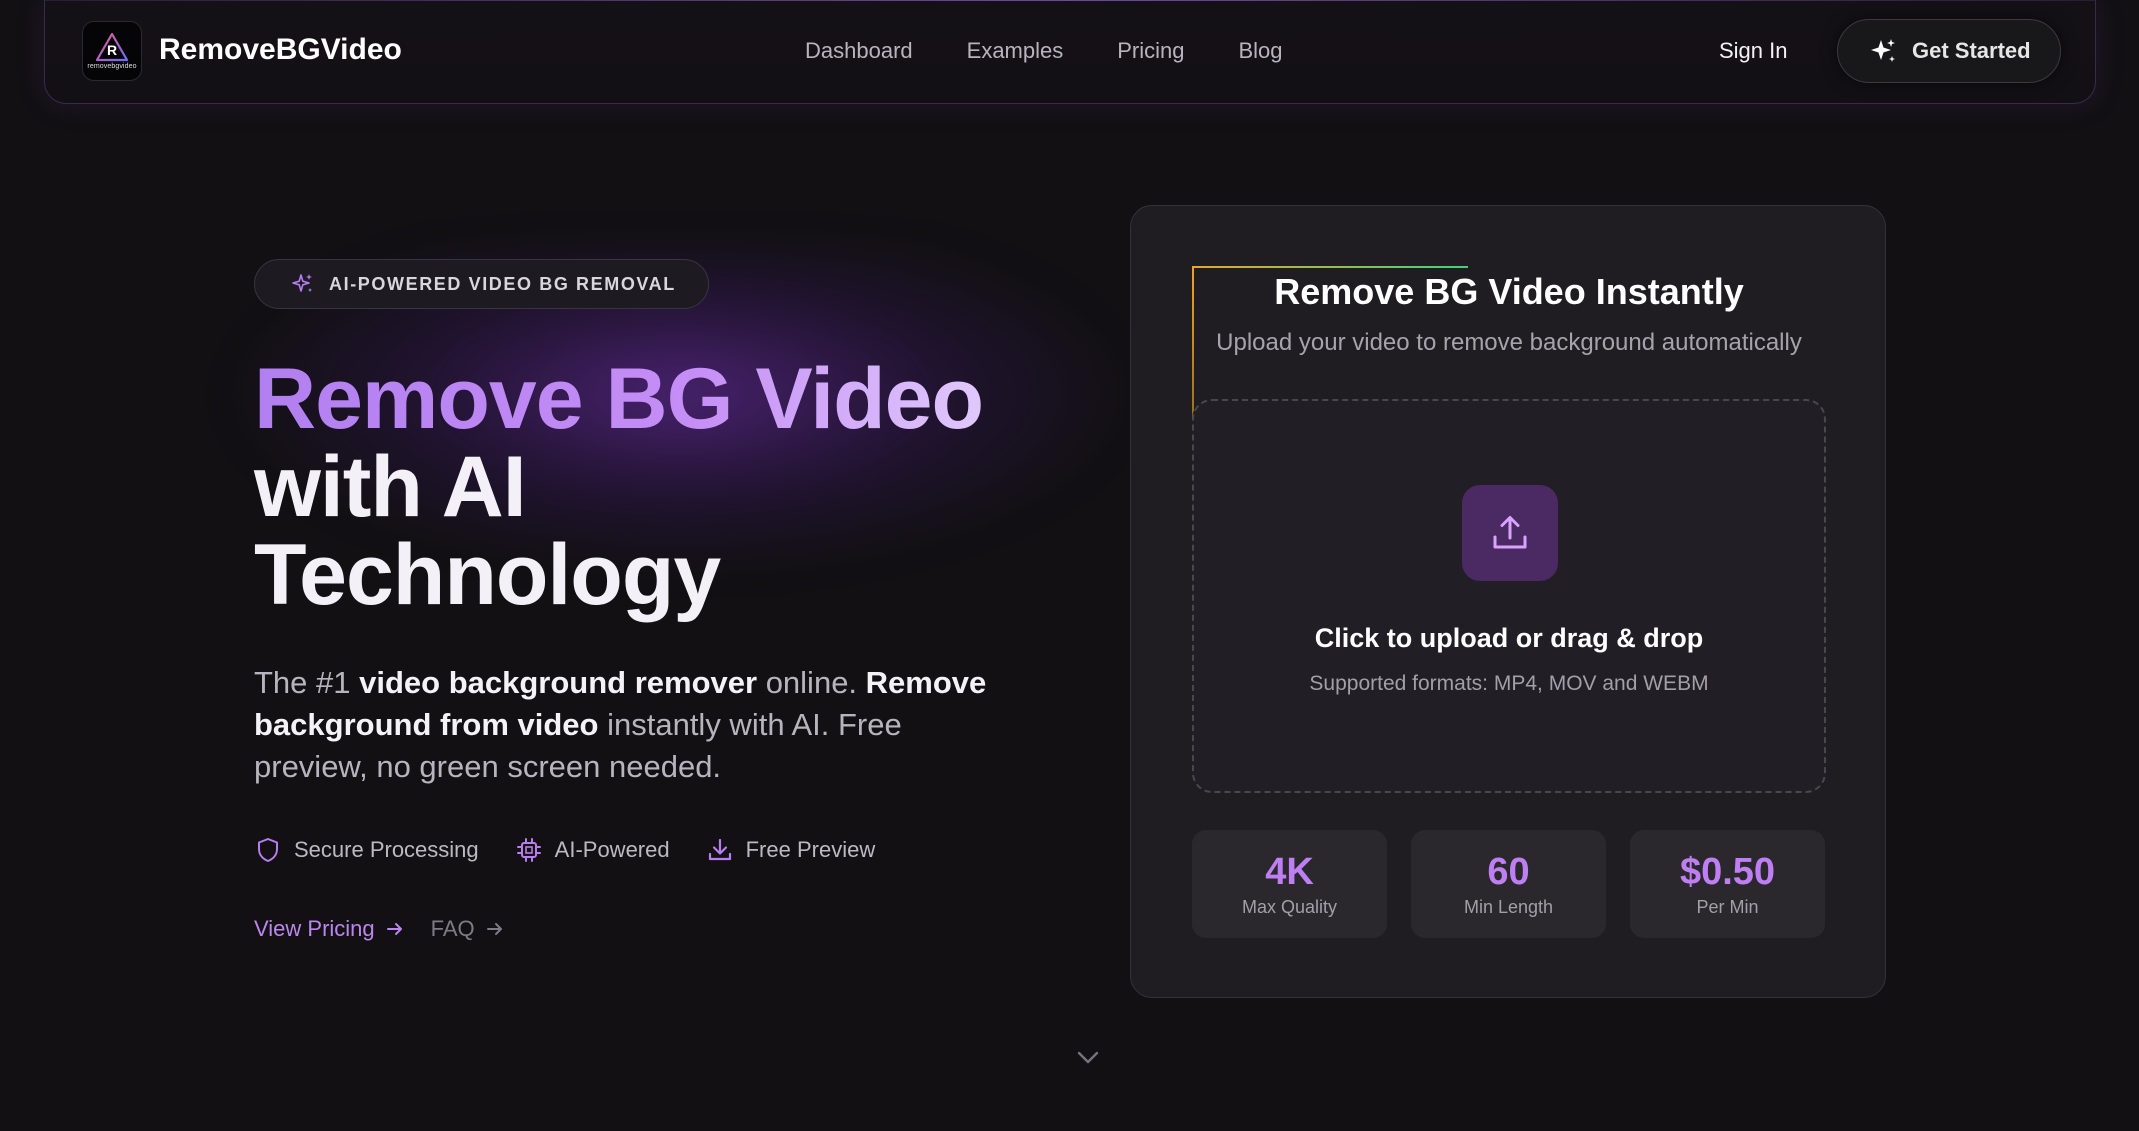 This screenshot has width=2139, height=1131. I want to click on nav-link-pricing: Pricing, so click(1150, 51).